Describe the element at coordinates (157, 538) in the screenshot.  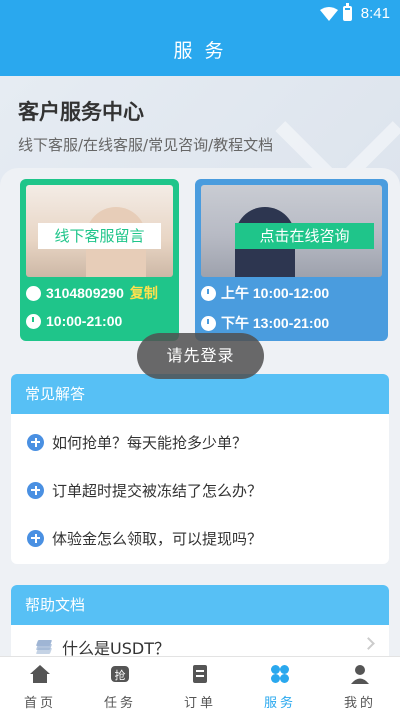
I see `faq-question: 体验金怎么领取，可以提现吗？` at that location.